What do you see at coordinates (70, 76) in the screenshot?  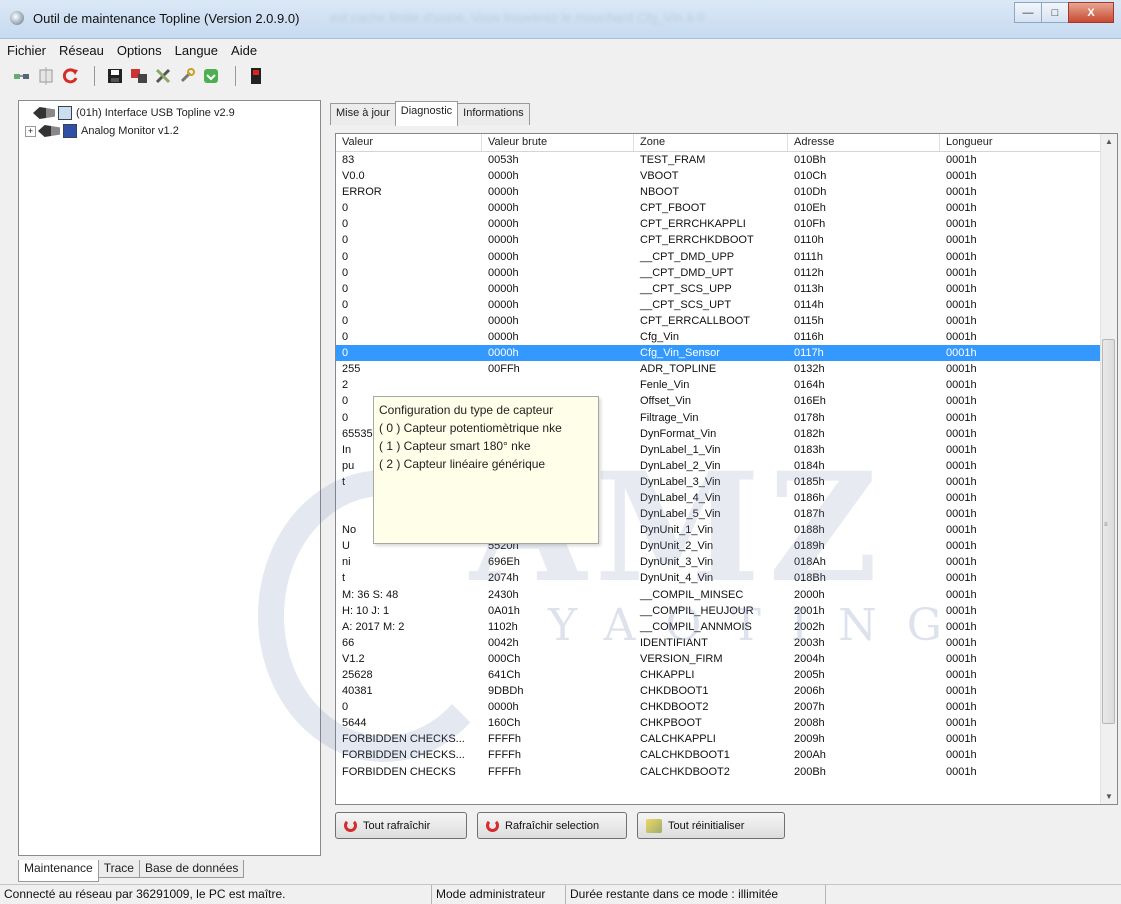 I see `refresh-icon` at bounding box center [70, 76].